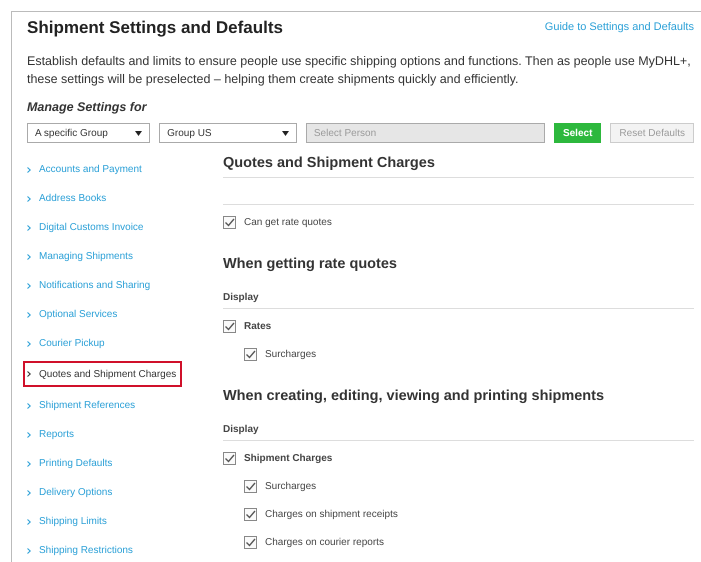  I want to click on sidebar-item: Accounts and Payment, so click(125, 169).